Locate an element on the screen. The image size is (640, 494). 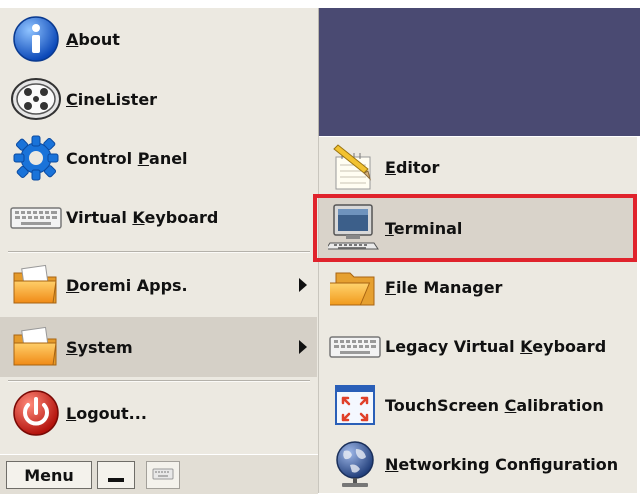
menu-item-control-panel: Control Panel is located at coordinates (158, 158).